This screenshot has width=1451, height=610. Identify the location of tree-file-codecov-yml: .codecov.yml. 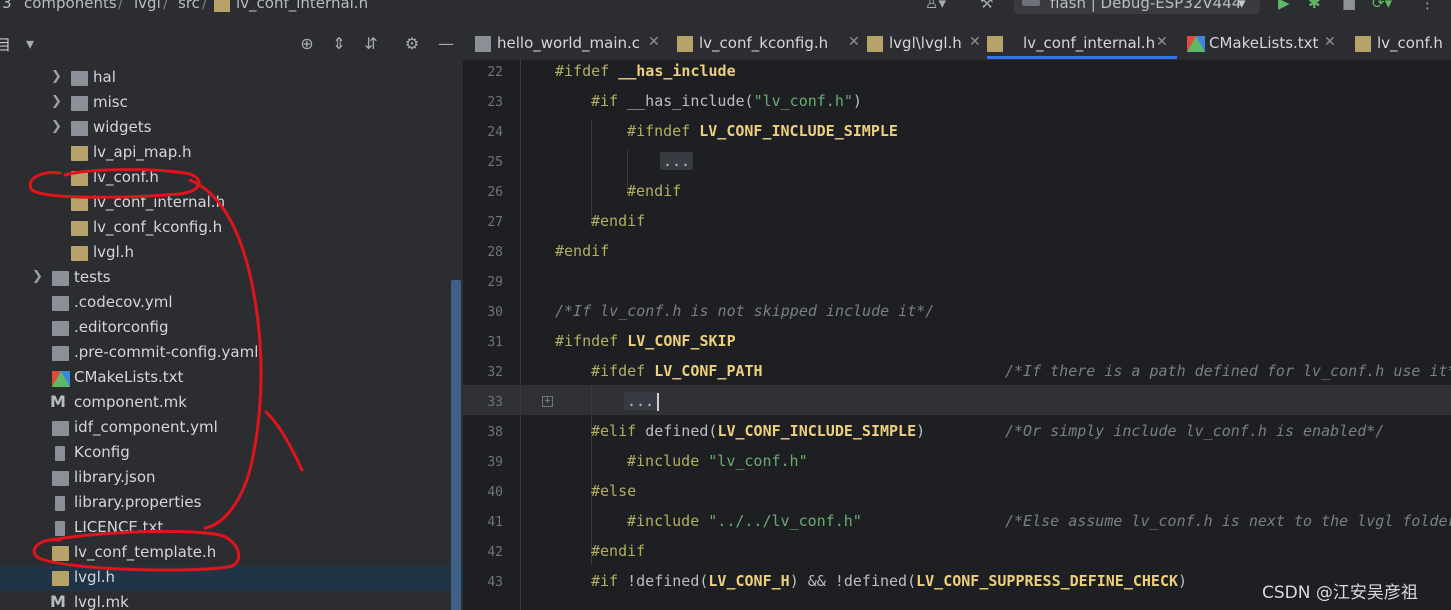
(231, 303).